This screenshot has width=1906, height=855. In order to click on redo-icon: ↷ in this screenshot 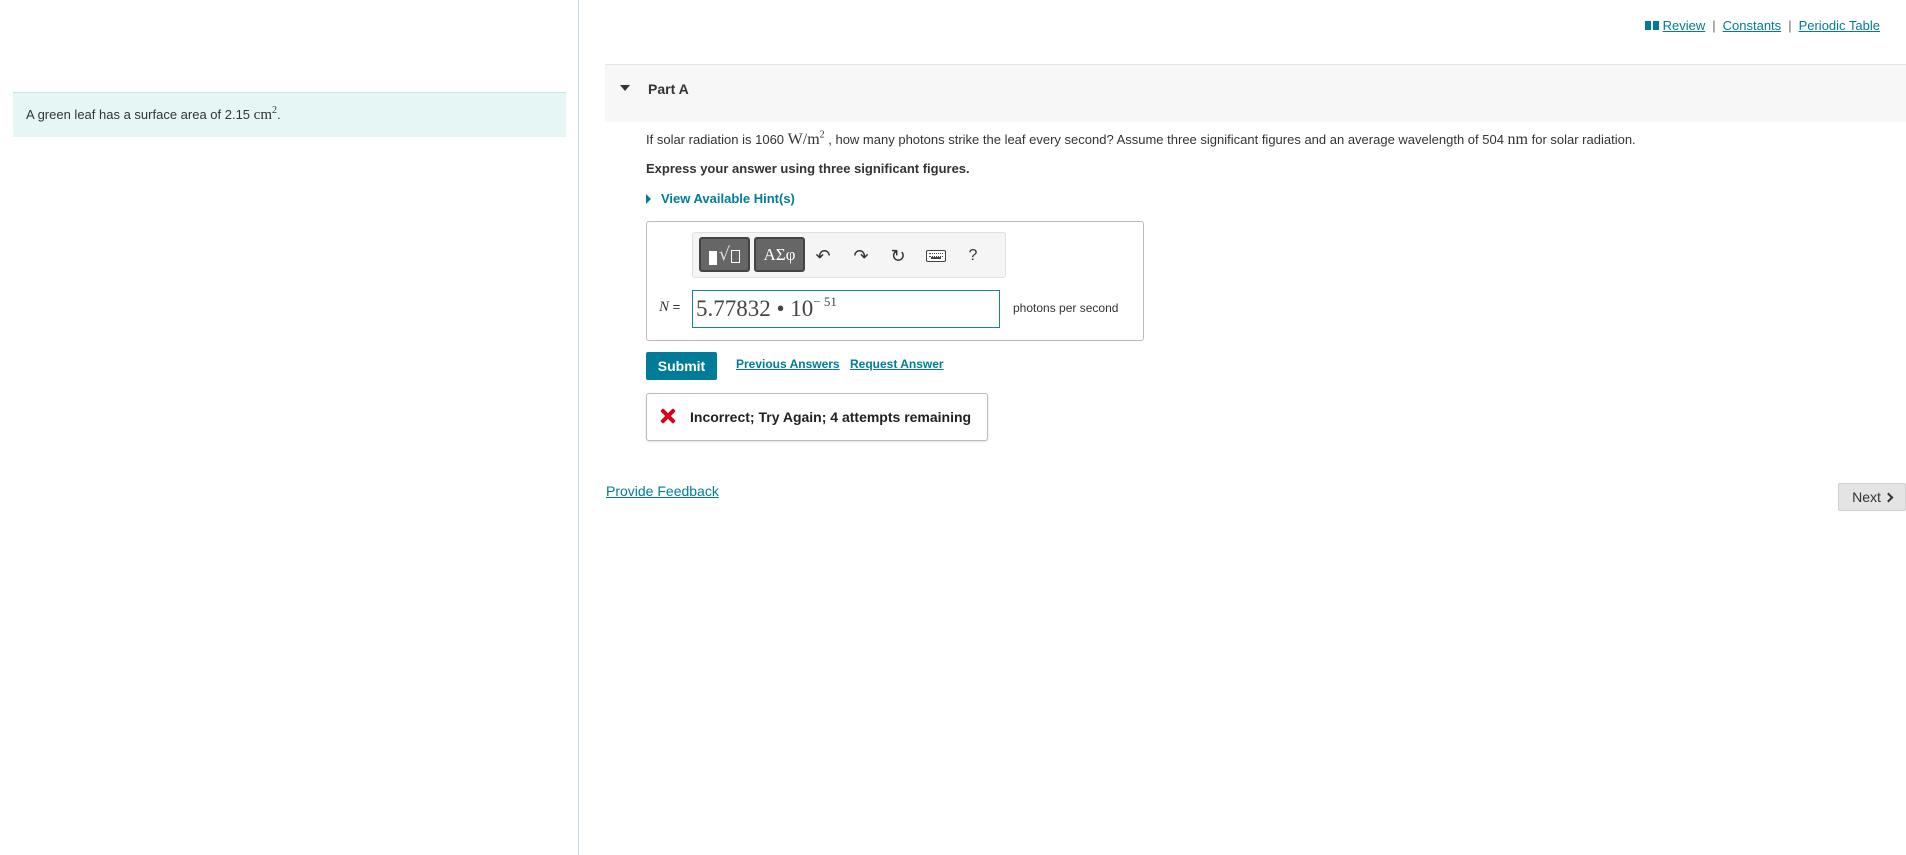, I will do `click(861, 256)`.